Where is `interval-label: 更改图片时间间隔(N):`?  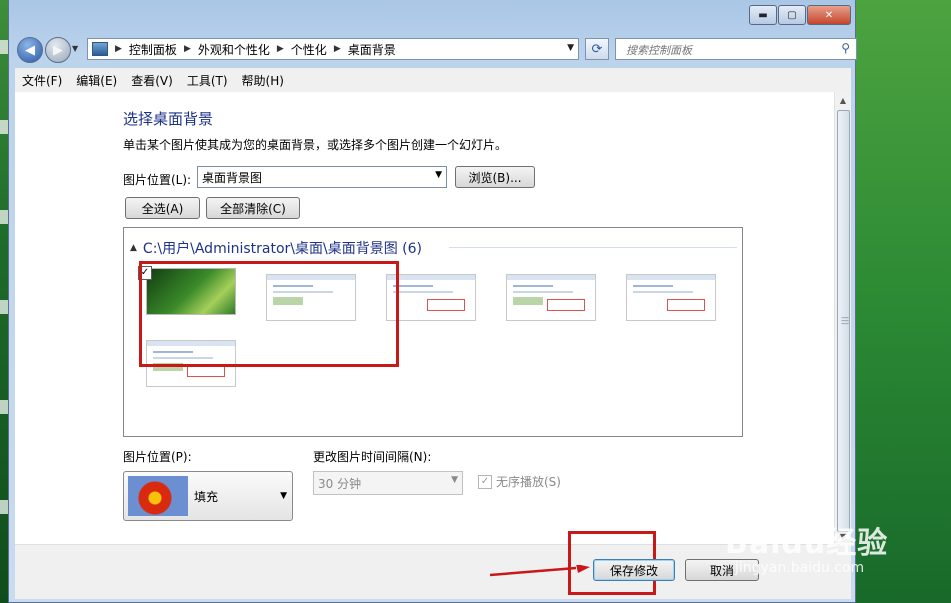
interval-label: 更改图片时间间隔(N): is located at coordinates (372, 457).